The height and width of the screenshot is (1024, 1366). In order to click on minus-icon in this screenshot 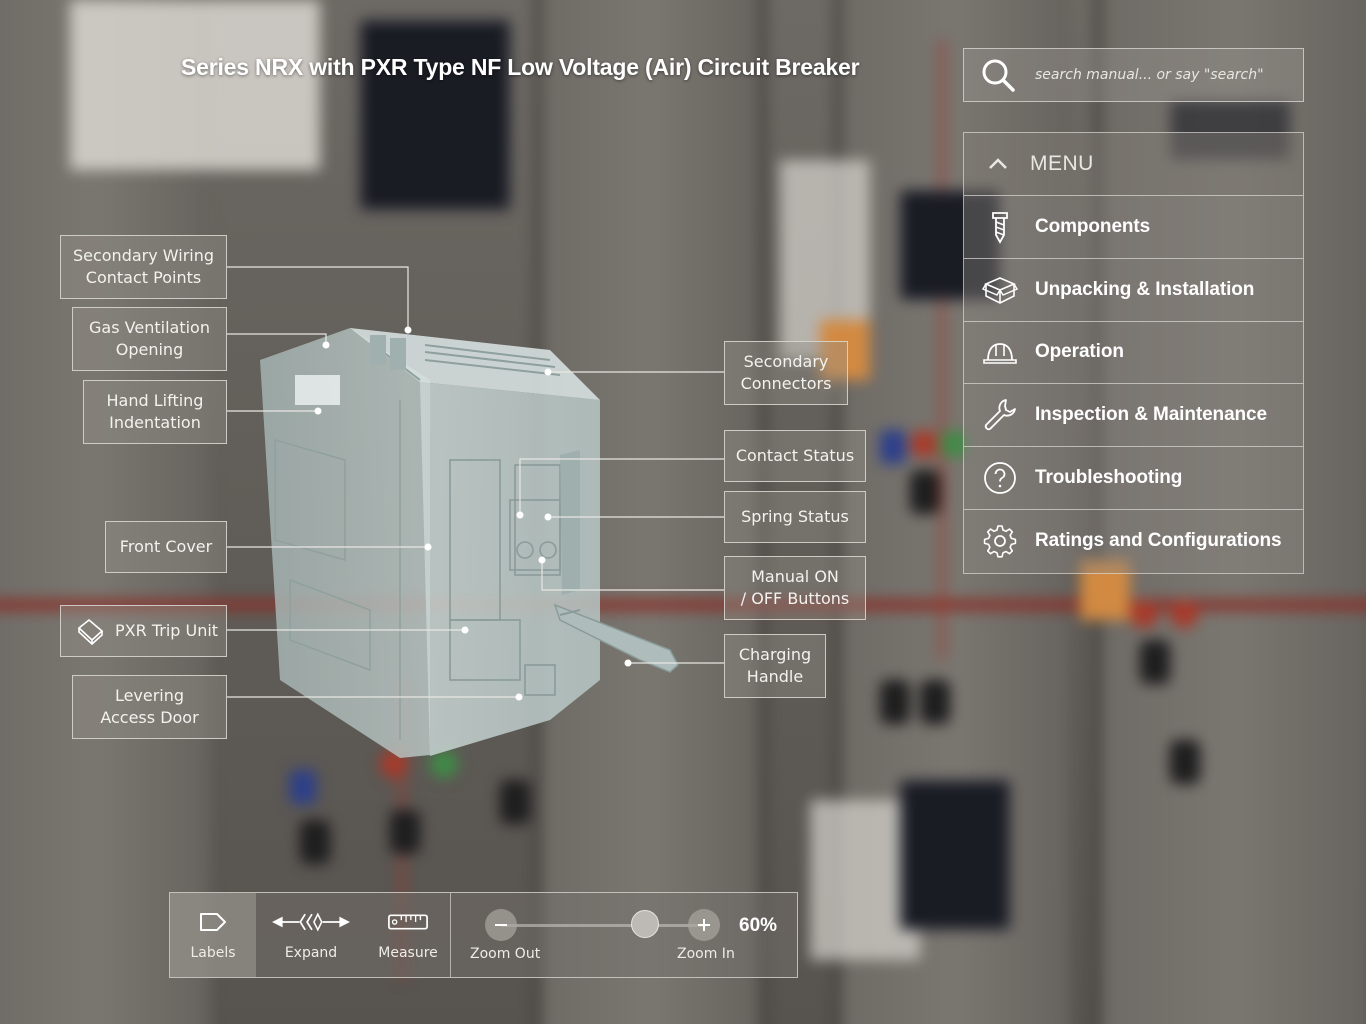, I will do `click(501, 925)`.